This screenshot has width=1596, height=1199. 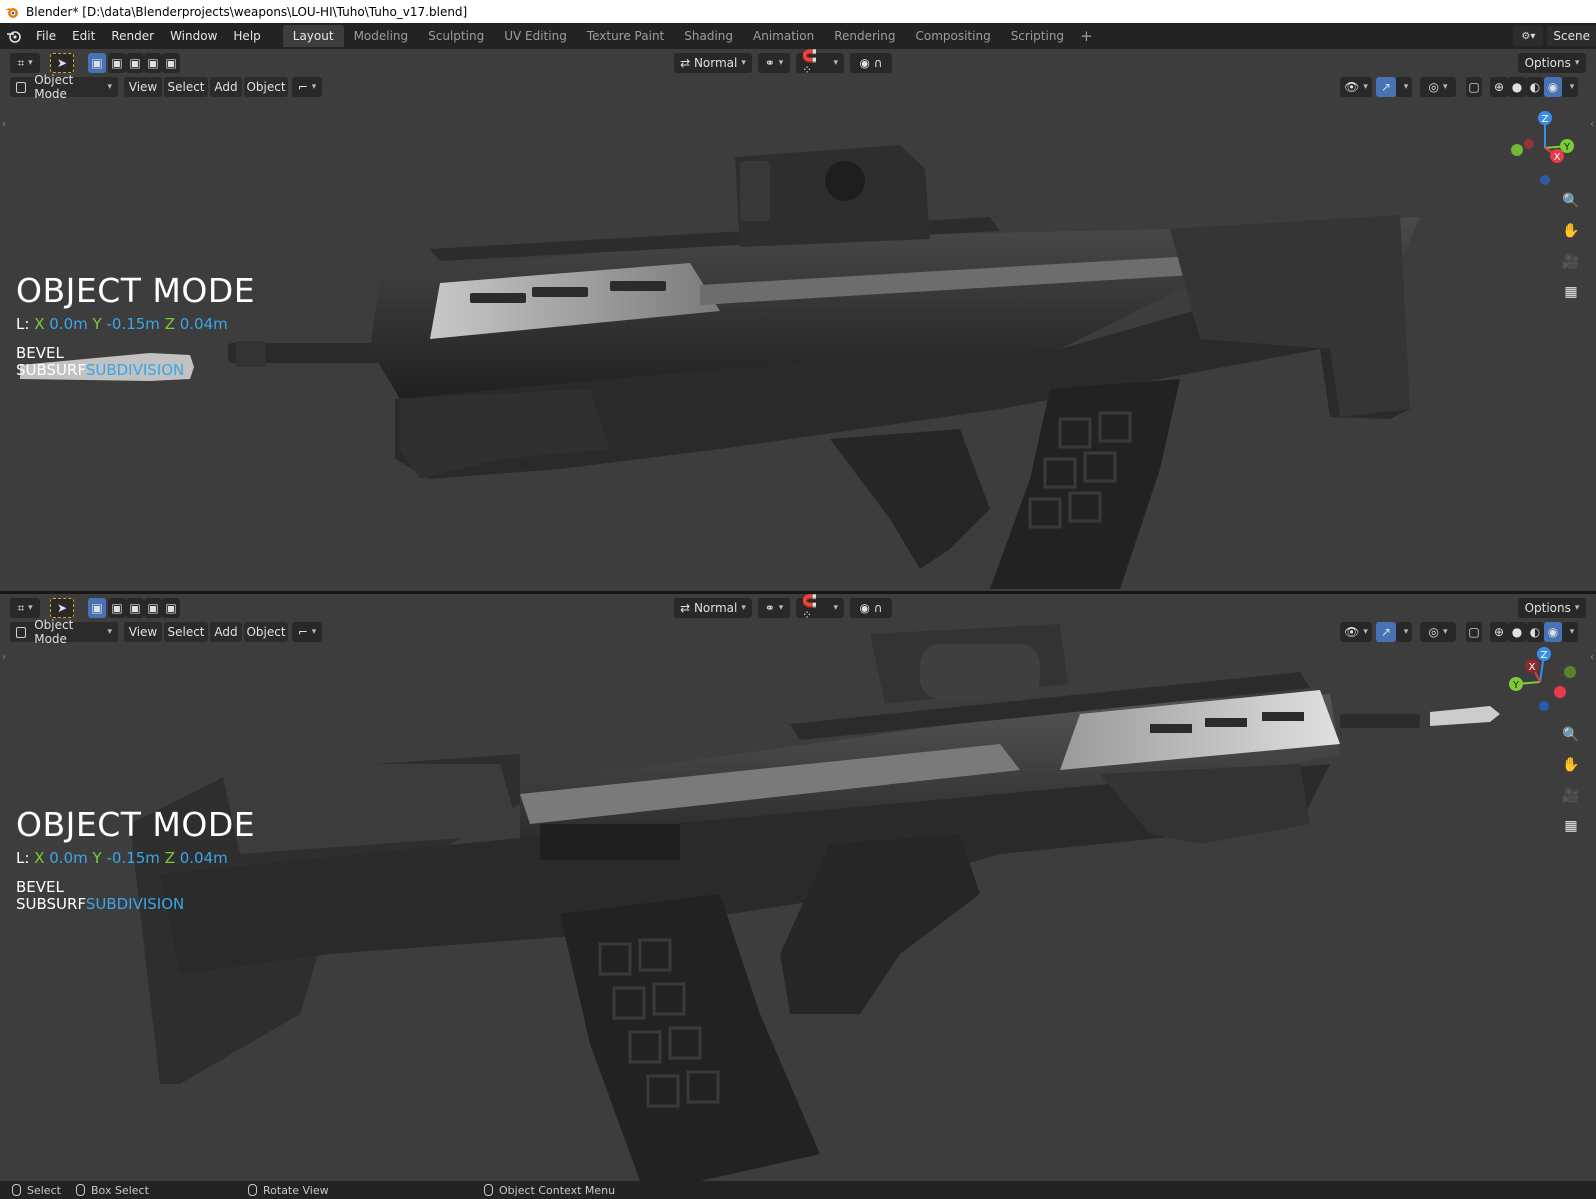 What do you see at coordinates (313, 36) in the screenshot?
I see `tab-layout: Layout` at bounding box center [313, 36].